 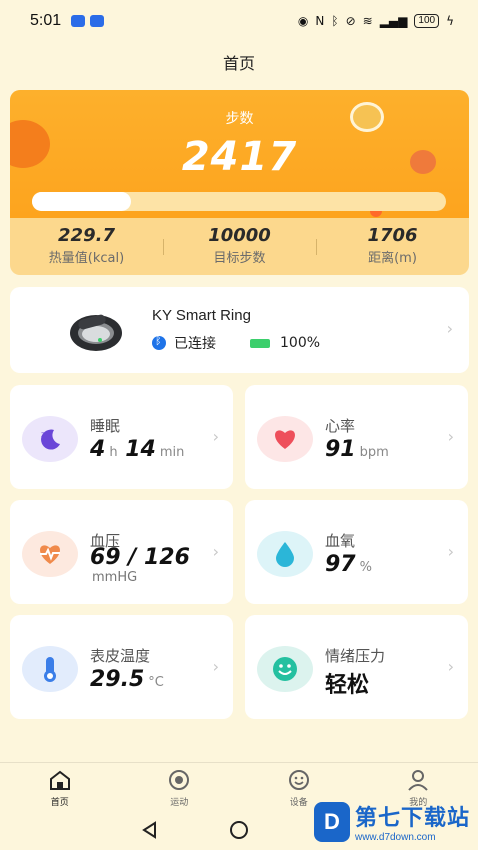 I want to click on nav-home: 首页, so click(x=60, y=786).